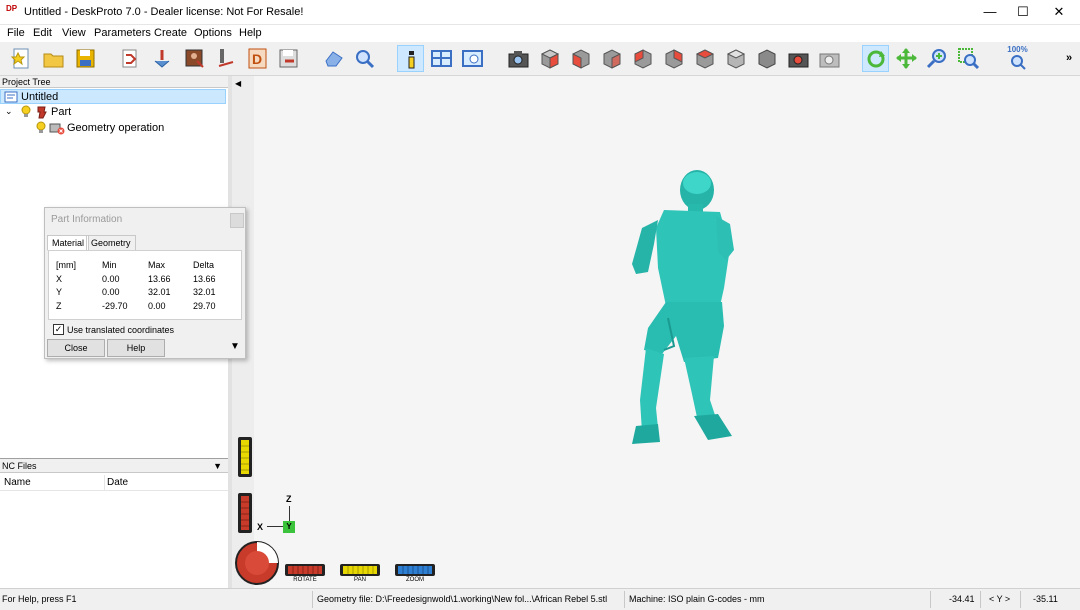  What do you see at coordinates (549, 58) in the screenshot?
I see `view-iso-button` at bounding box center [549, 58].